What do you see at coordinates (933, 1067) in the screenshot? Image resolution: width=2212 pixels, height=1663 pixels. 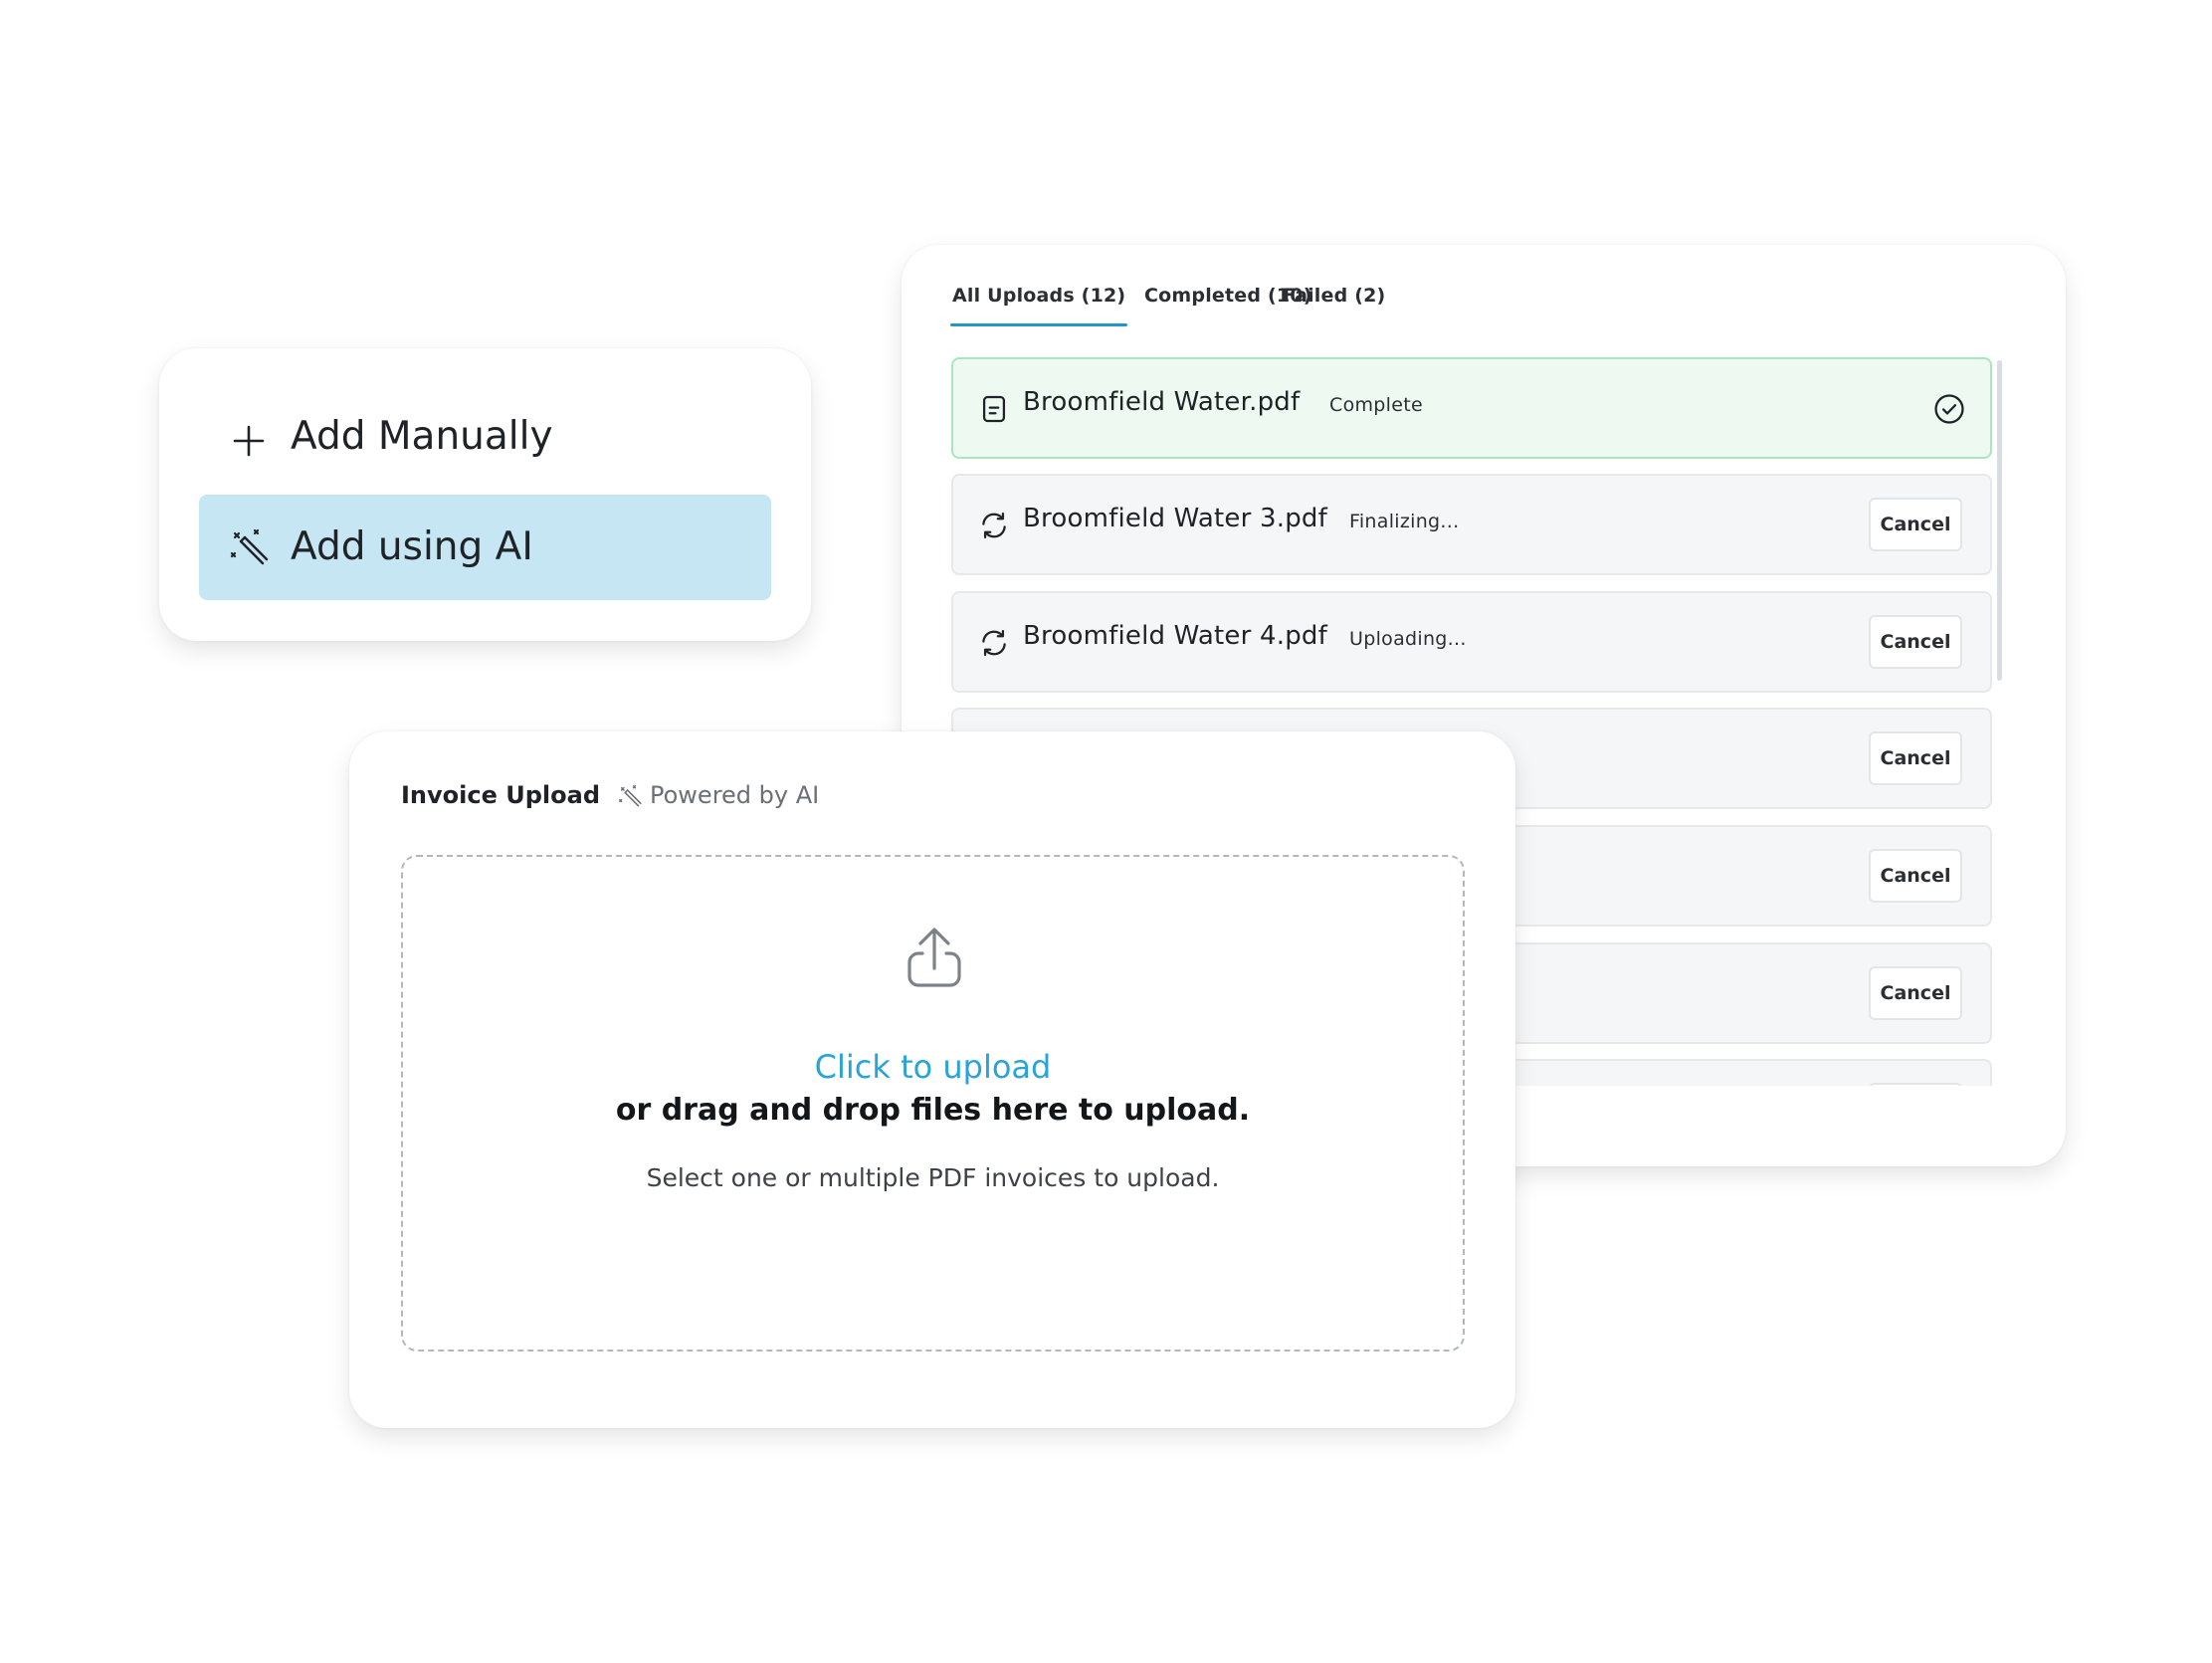 I see `click-to-upload-link: Click to upload` at bounding box center [933, 1067].